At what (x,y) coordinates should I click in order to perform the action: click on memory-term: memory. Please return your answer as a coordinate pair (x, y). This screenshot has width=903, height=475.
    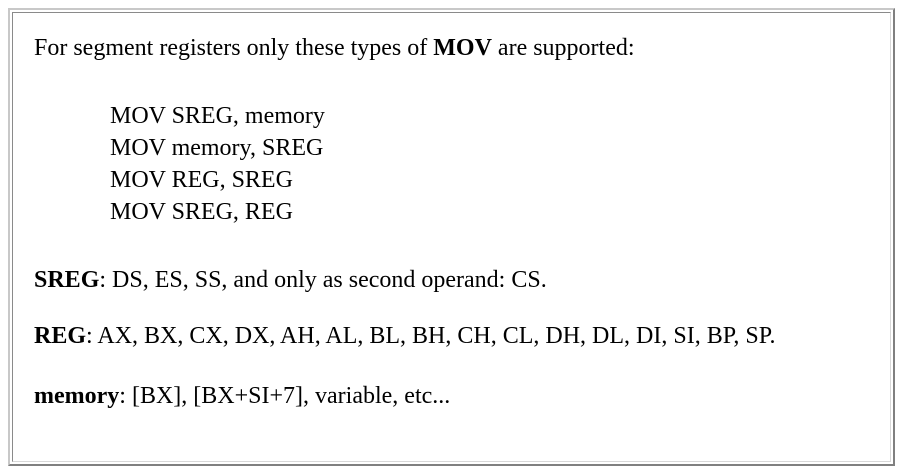
    Looking at the image, I should click on (77, 396).